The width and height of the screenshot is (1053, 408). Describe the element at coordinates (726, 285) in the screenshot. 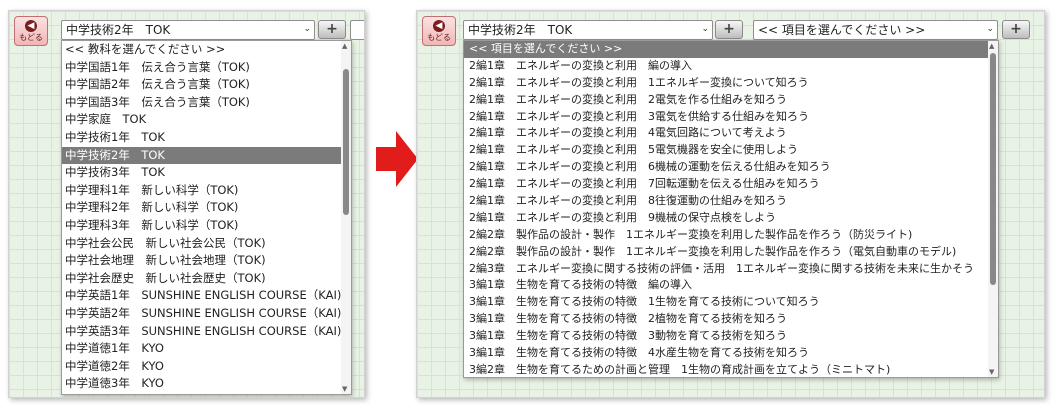

I see `dropdown-option: 3編1章 生物を育てる技術の特徴 編の導入` at that location.